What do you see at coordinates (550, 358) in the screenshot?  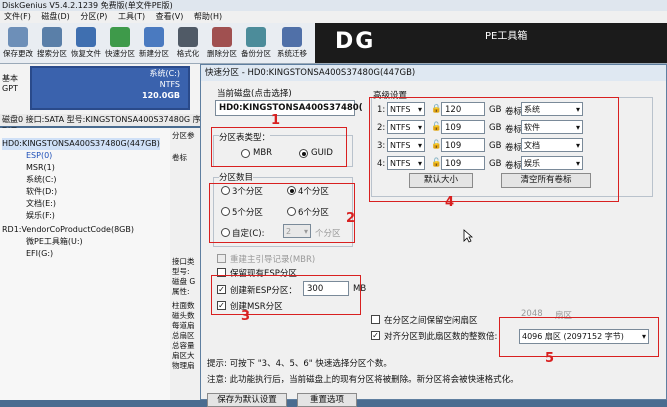 I see `annotation-number-5: 5` at bounding box center [550, 358].